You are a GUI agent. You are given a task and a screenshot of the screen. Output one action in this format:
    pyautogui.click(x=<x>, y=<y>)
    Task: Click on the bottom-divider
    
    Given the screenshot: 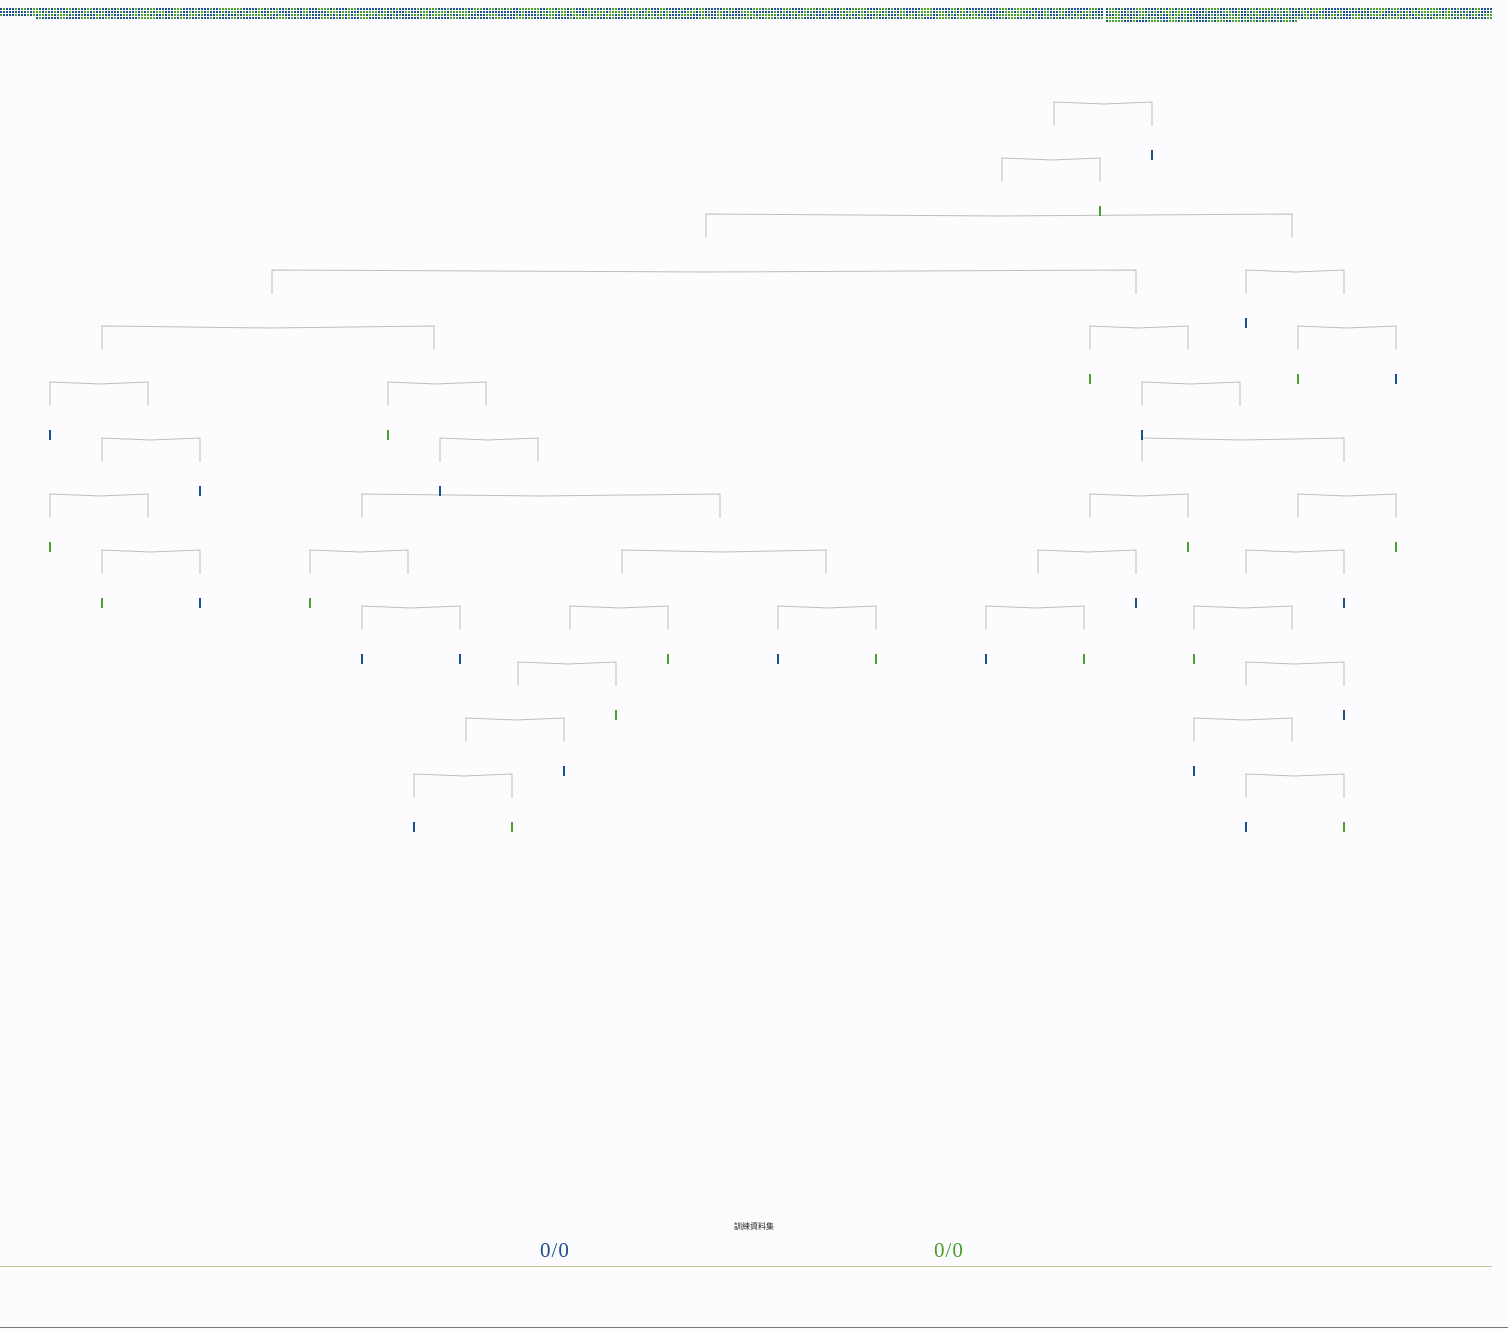 What is the action you would take?
    pyautogui.click(x=754, y=1327)
    